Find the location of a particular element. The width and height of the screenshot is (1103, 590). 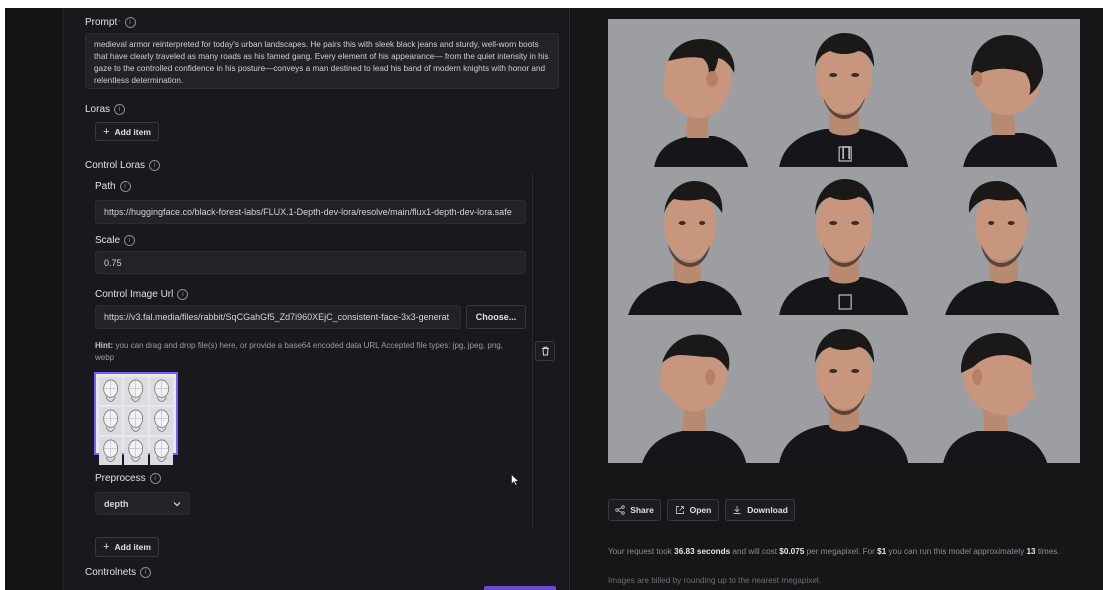

request-info-text: times. is located at coordinates (1047, 551).